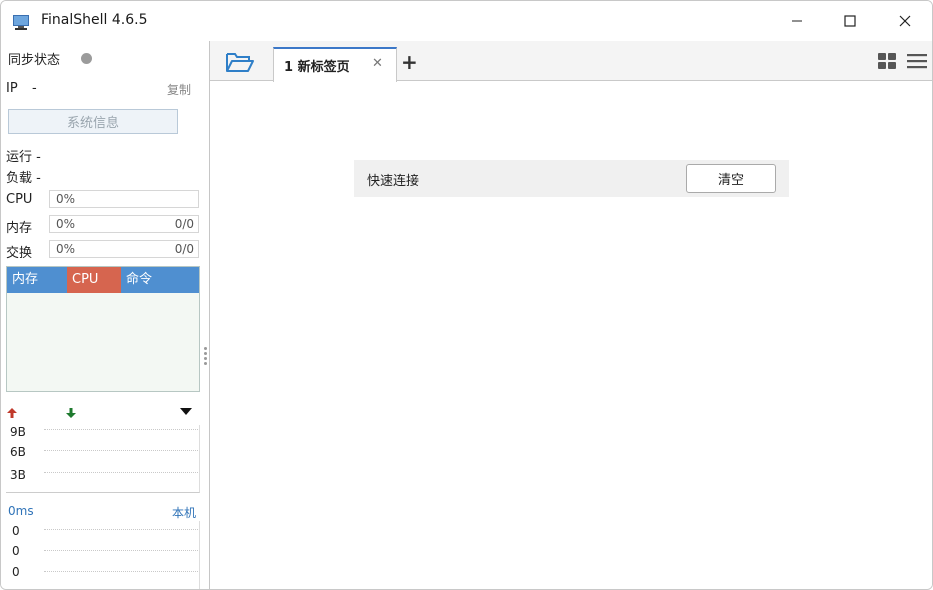 The height and width of the screenshot is (590, 933). Describe the element at coordinates (409, 62) in the screenshot. I see `plus-icon: +` at that location.